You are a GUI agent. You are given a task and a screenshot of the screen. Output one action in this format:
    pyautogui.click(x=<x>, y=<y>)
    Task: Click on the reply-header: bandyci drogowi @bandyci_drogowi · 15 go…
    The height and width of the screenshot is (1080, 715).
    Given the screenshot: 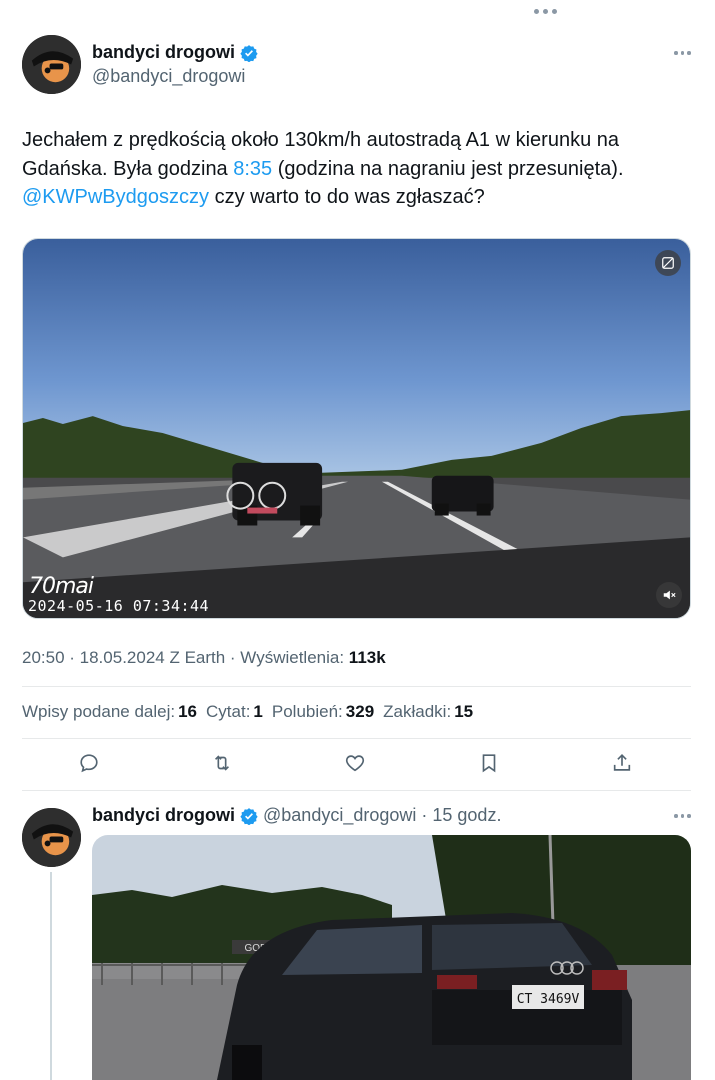 What is the action you would take?
    pyautogui.click(x=296, y=815)
    